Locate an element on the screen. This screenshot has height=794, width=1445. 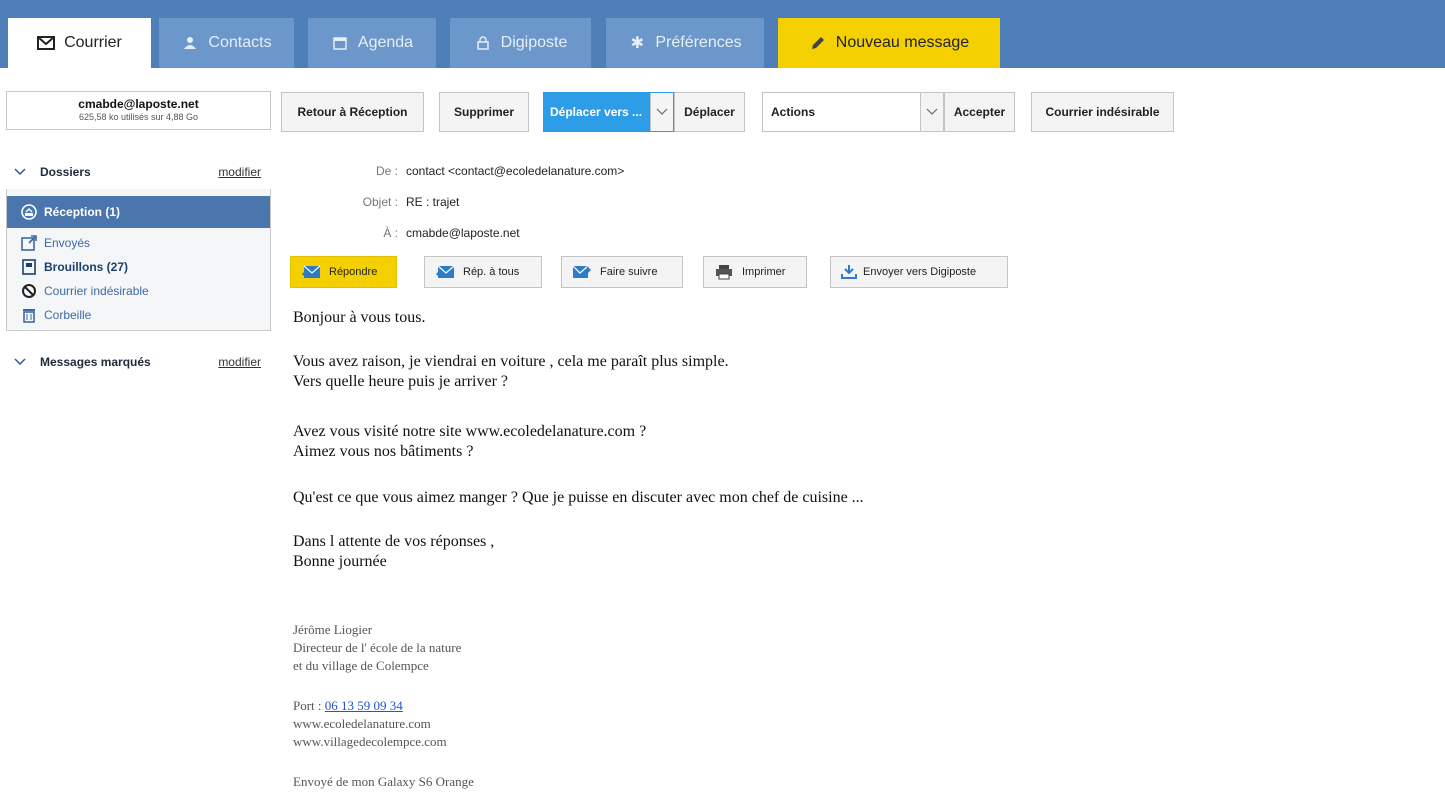
tab-contacts: Contacts is located at coordinates (226, 43).